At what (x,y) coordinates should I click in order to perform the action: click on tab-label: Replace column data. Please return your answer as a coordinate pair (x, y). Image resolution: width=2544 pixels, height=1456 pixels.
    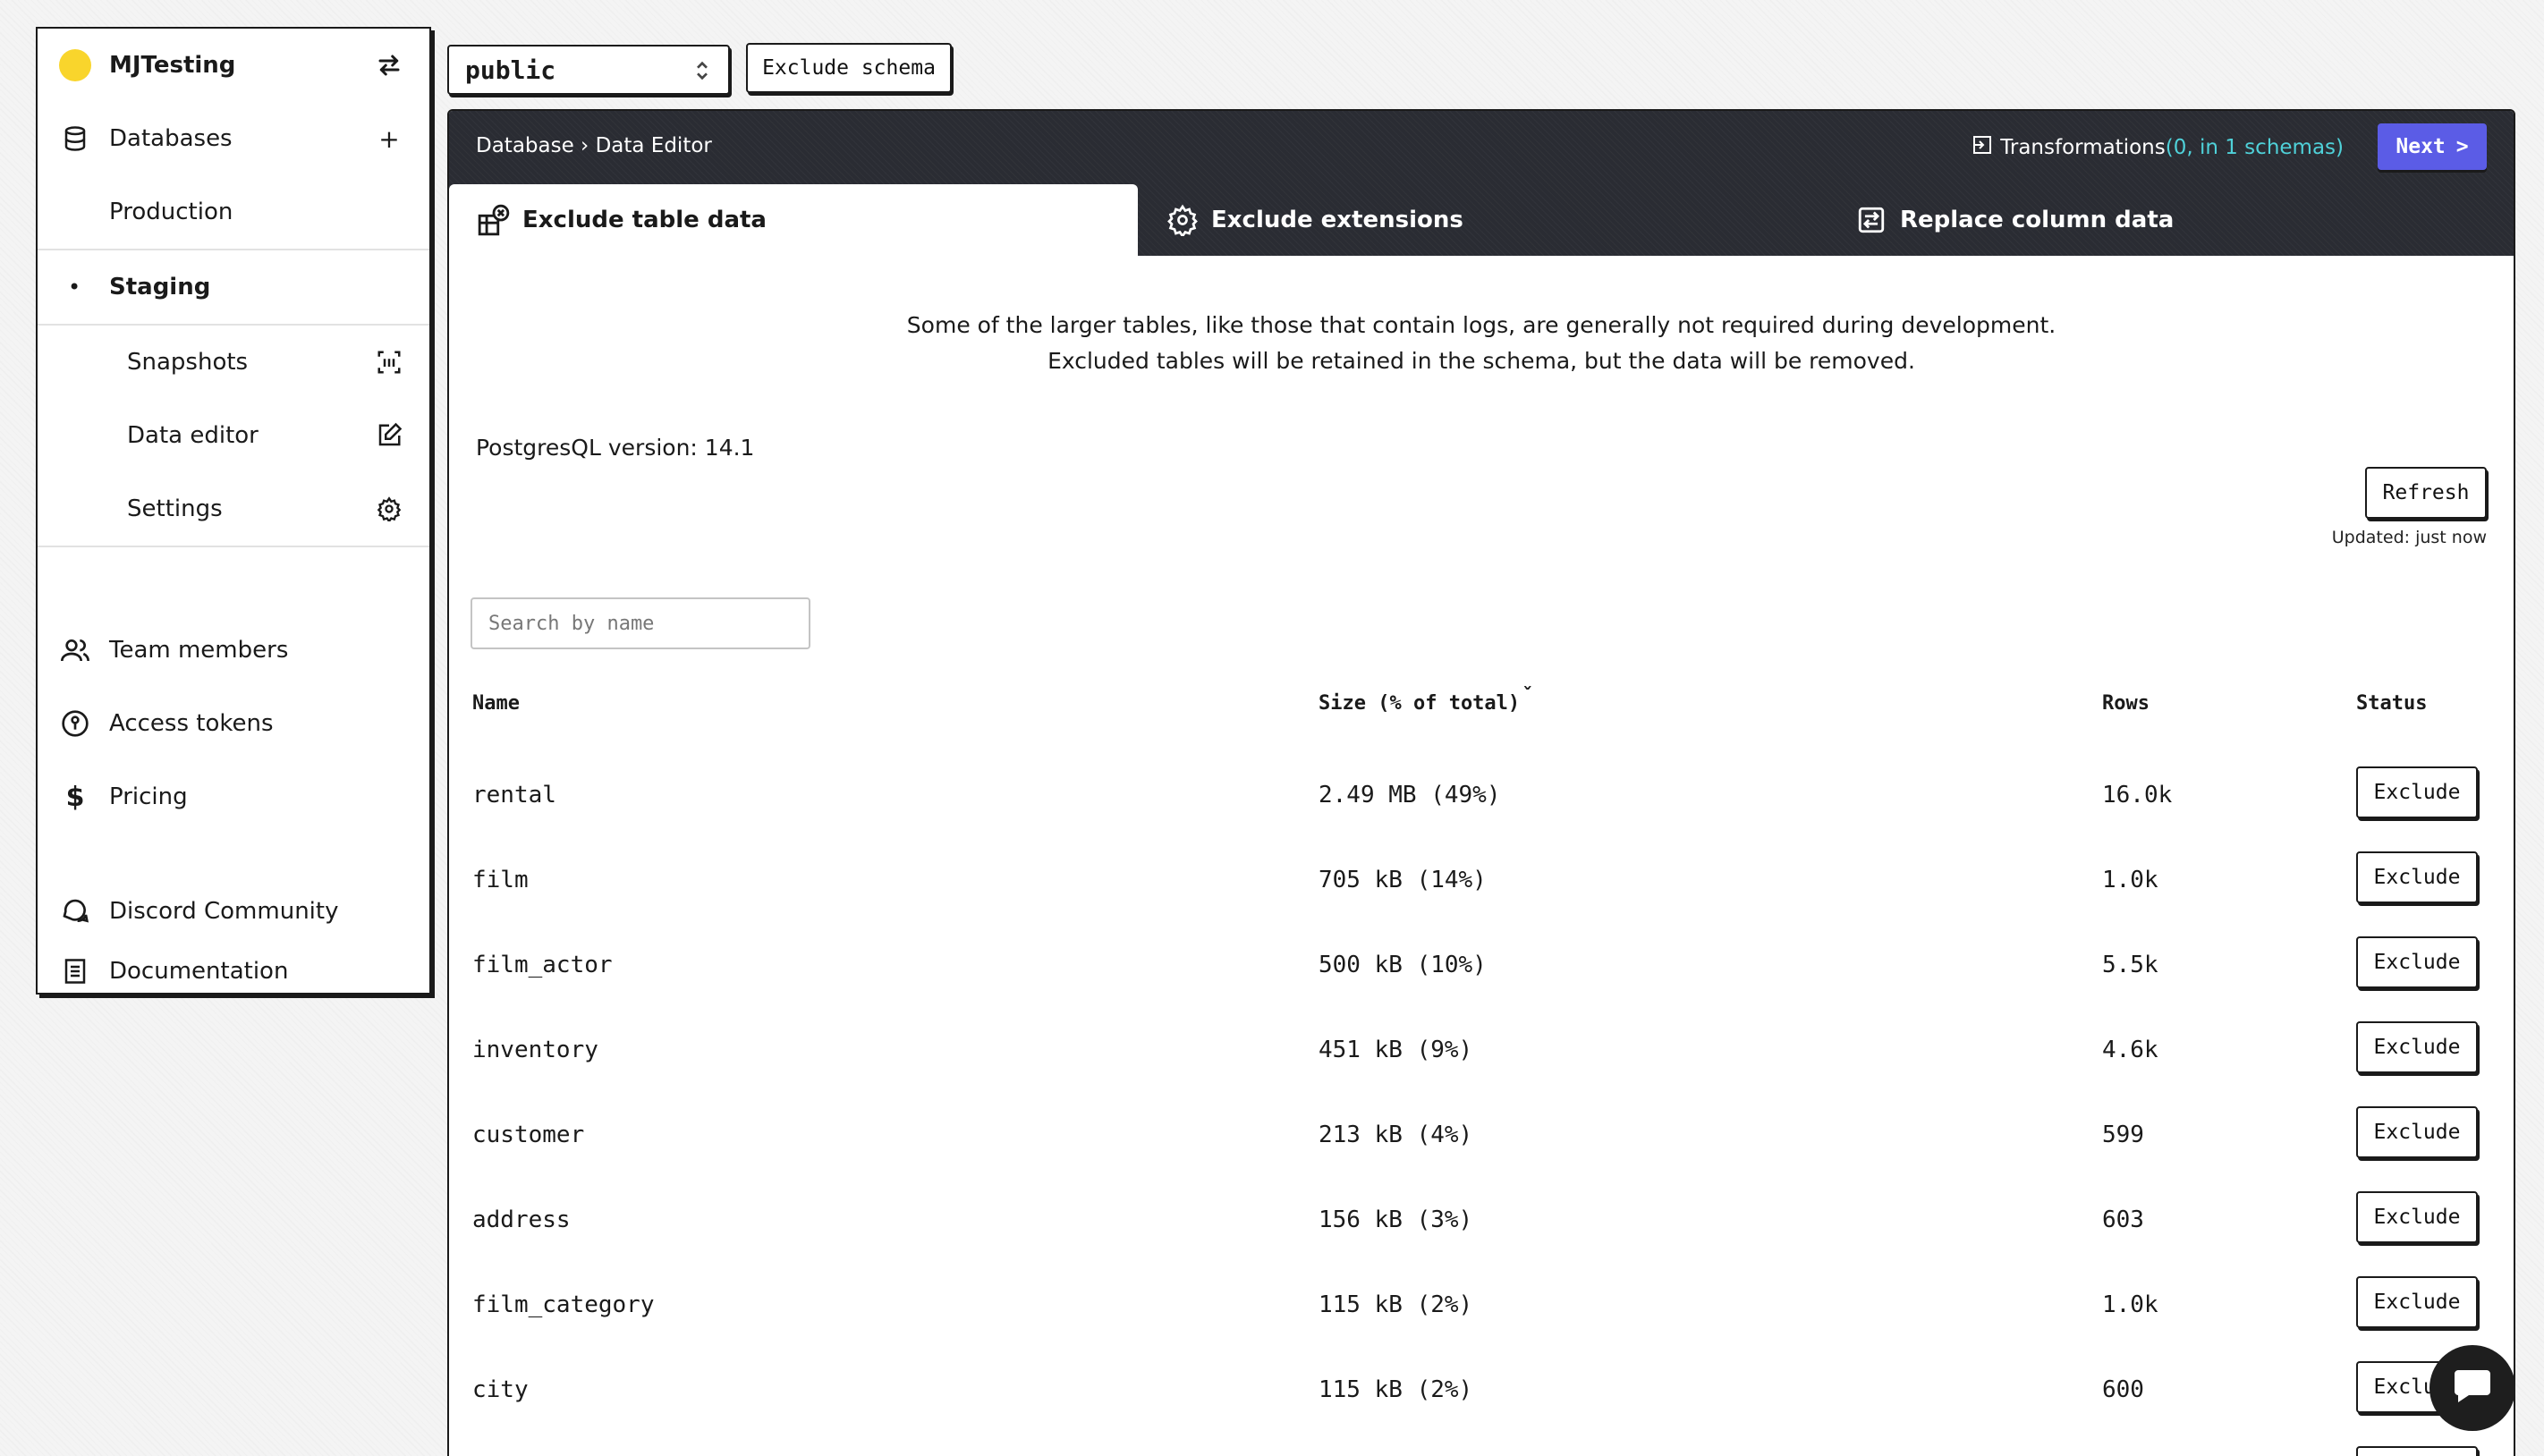
    Looking at the image, I should click on (2038, 220).